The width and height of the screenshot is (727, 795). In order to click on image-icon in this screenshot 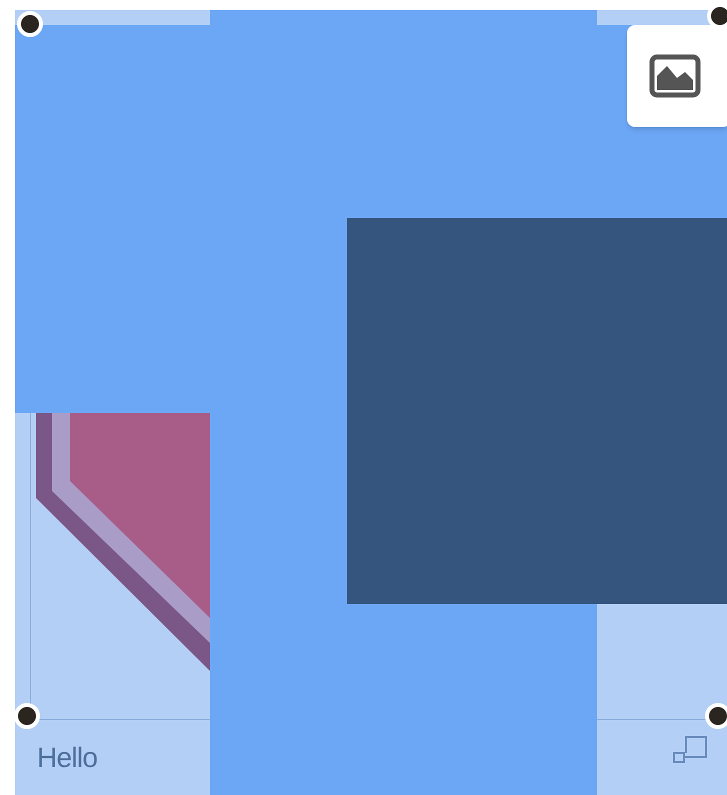, I will do `click(675, 76)`.